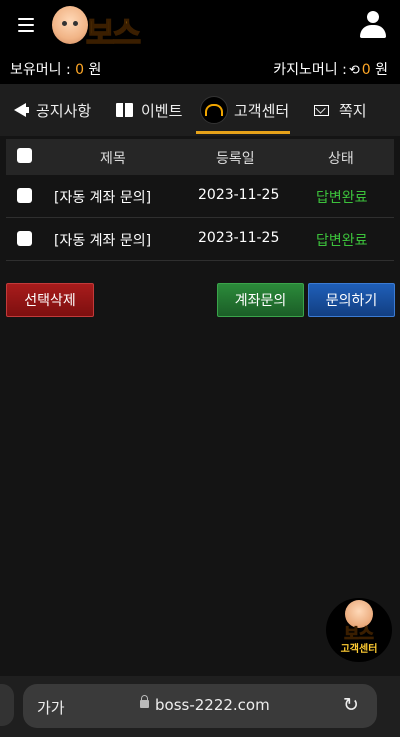 This screenshot has width=400, height=737. I want to click on address-bar: 가가 boss-2222.com ↻, so click(200, 706).